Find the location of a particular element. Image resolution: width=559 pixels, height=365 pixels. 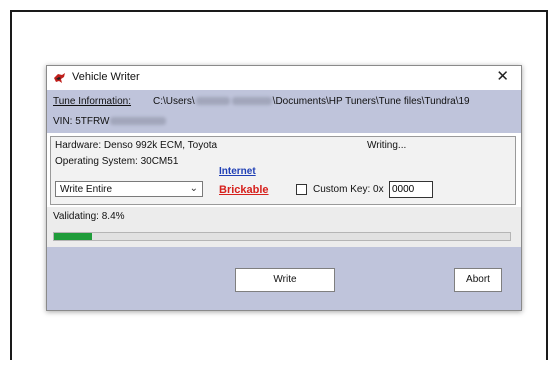

progress-fill is located at coordinates (73, 236).